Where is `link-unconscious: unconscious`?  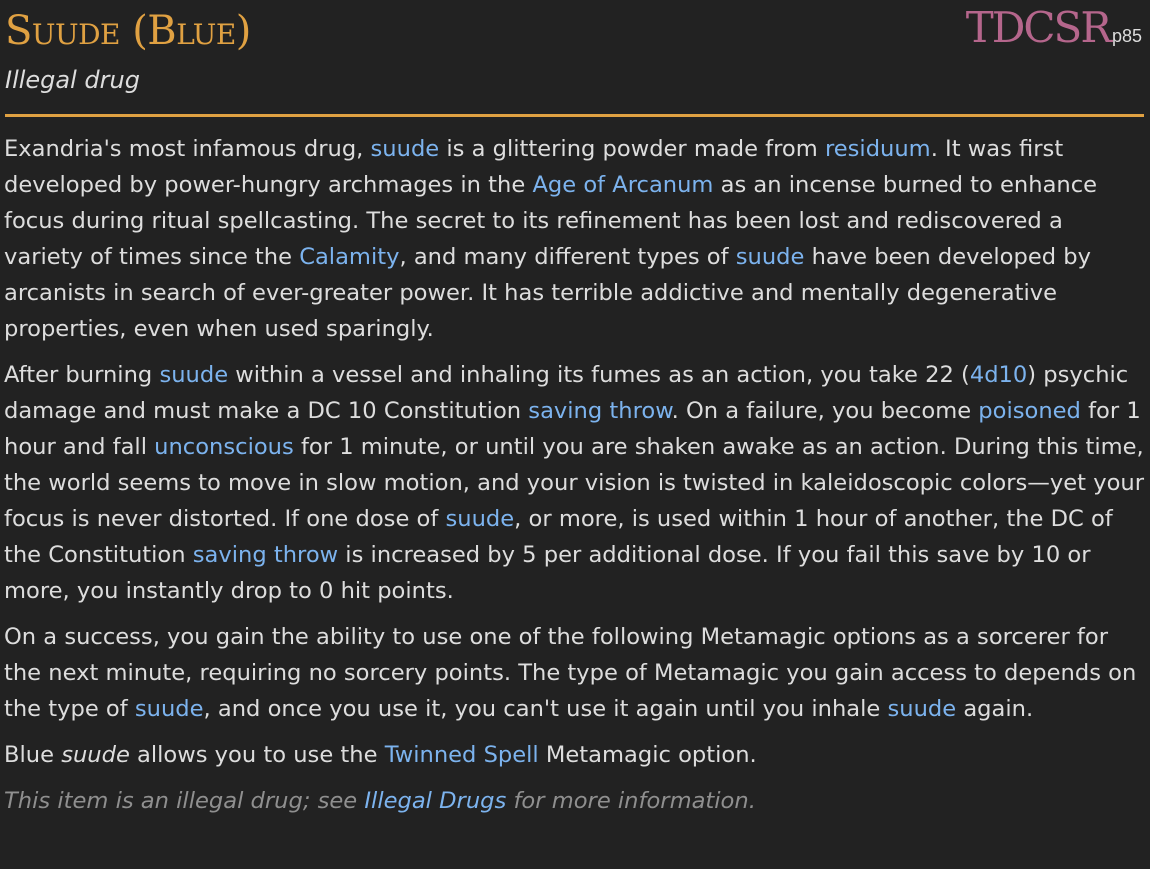 link-unconscious: unconscious is located at coordinates (224, 447).